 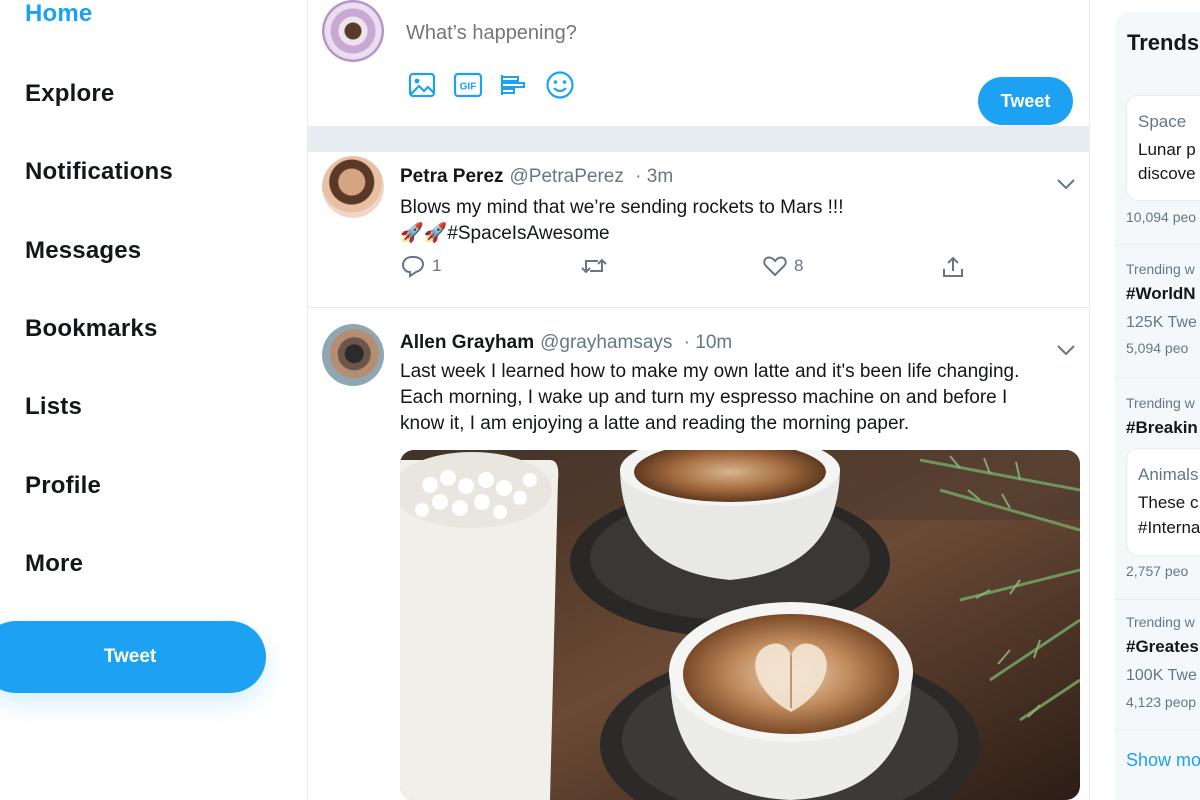 I want to click on trend-hashtag: #Greates, so click(x=1162, y=647).